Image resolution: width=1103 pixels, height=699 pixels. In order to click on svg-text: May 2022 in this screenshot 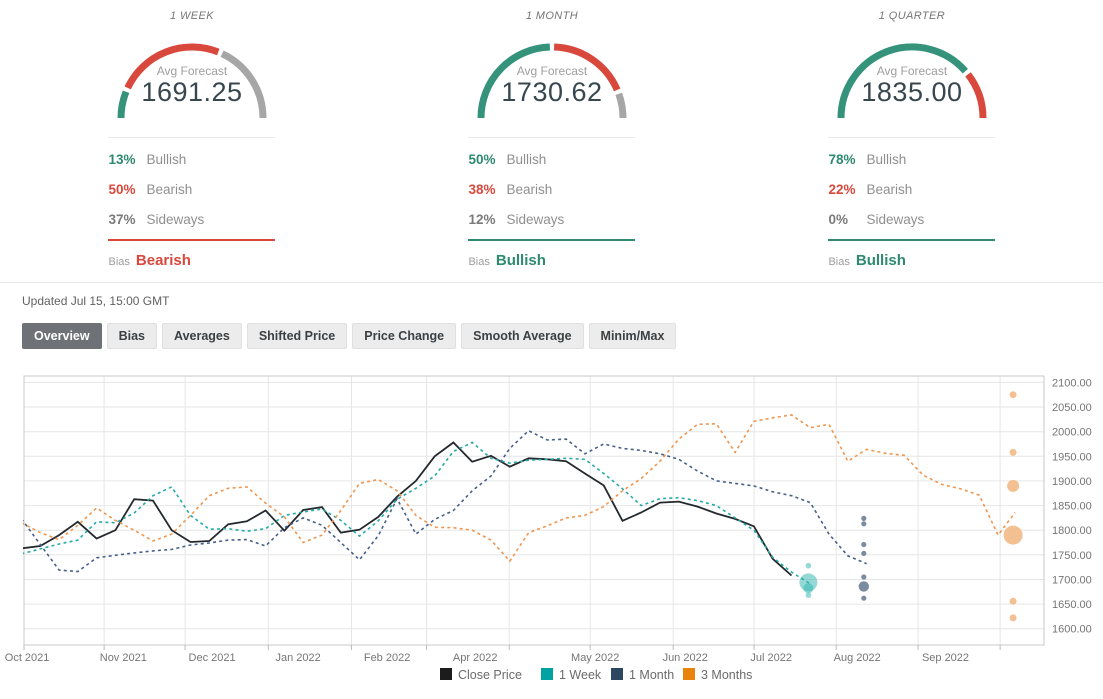, I will do `click(595, 658)`.